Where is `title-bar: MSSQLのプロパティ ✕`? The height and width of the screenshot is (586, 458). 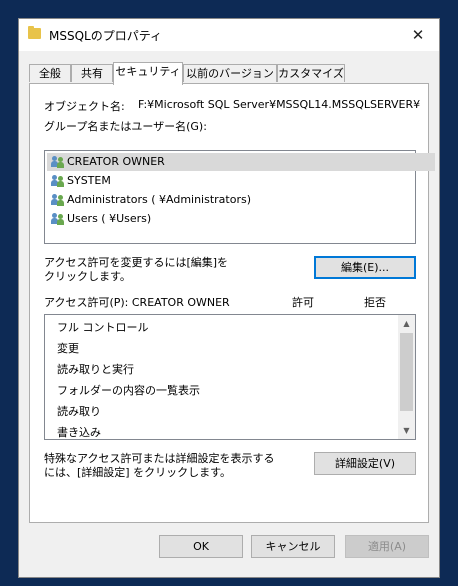 title-bar: MSSQLのプロパティ ✕ is located at coordinates (229, 35).